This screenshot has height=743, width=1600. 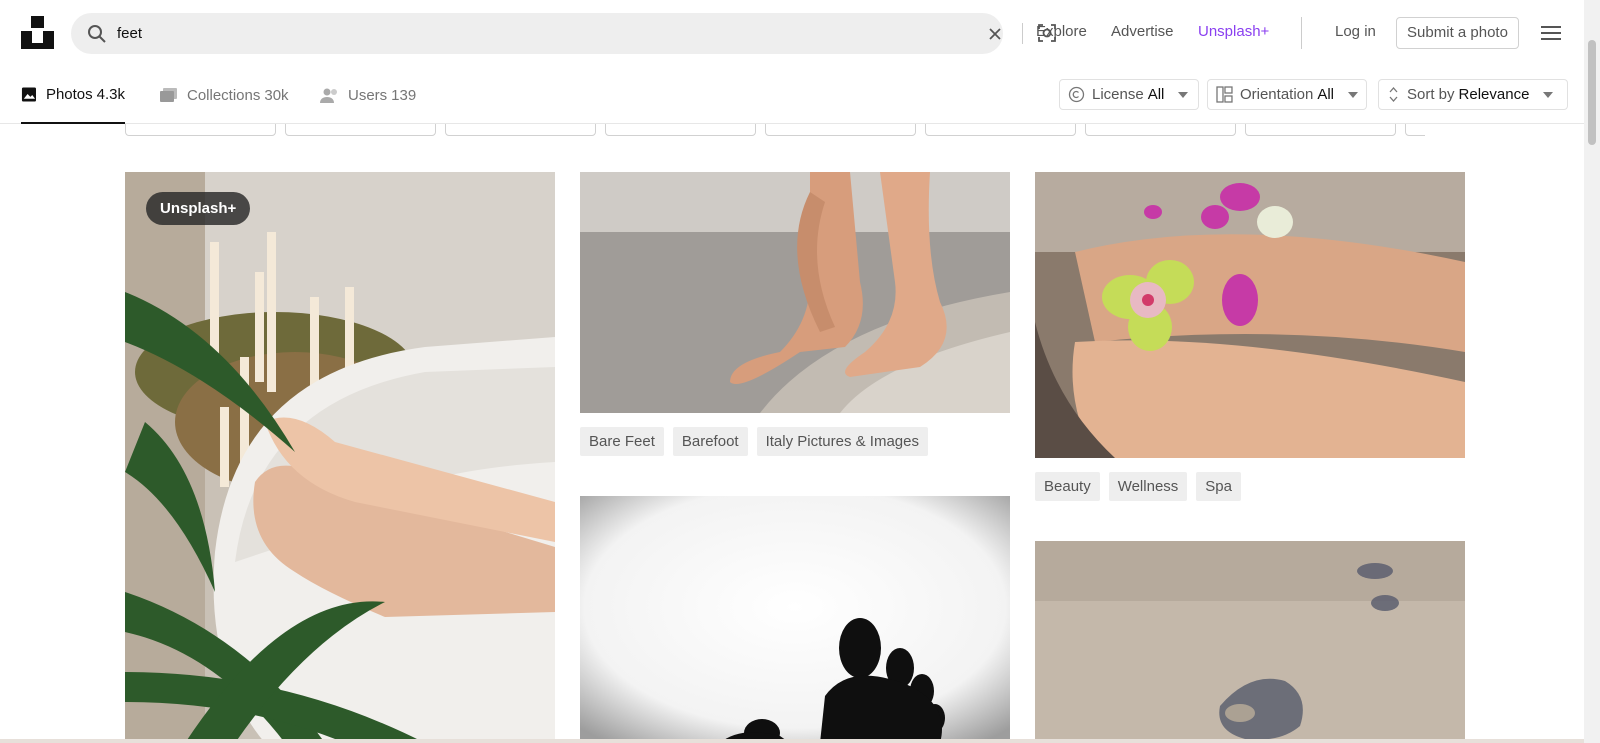 What do you see at coordinates (168, 94) in the screenshot?
I see `collections-icon` at bounding box center [168, 94].